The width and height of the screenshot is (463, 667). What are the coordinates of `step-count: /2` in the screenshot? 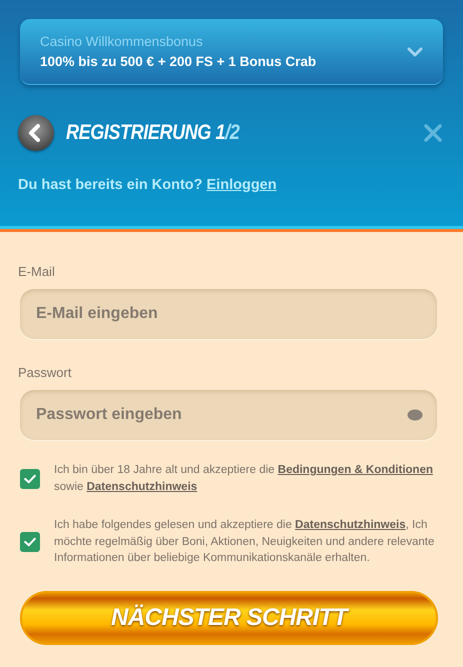 It's located at (232, 132).